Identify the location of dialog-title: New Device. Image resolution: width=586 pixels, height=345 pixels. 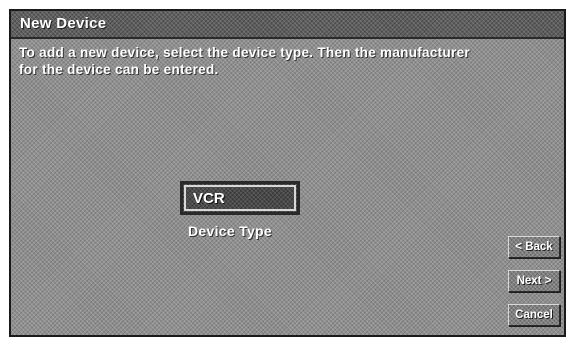
(63, 23).